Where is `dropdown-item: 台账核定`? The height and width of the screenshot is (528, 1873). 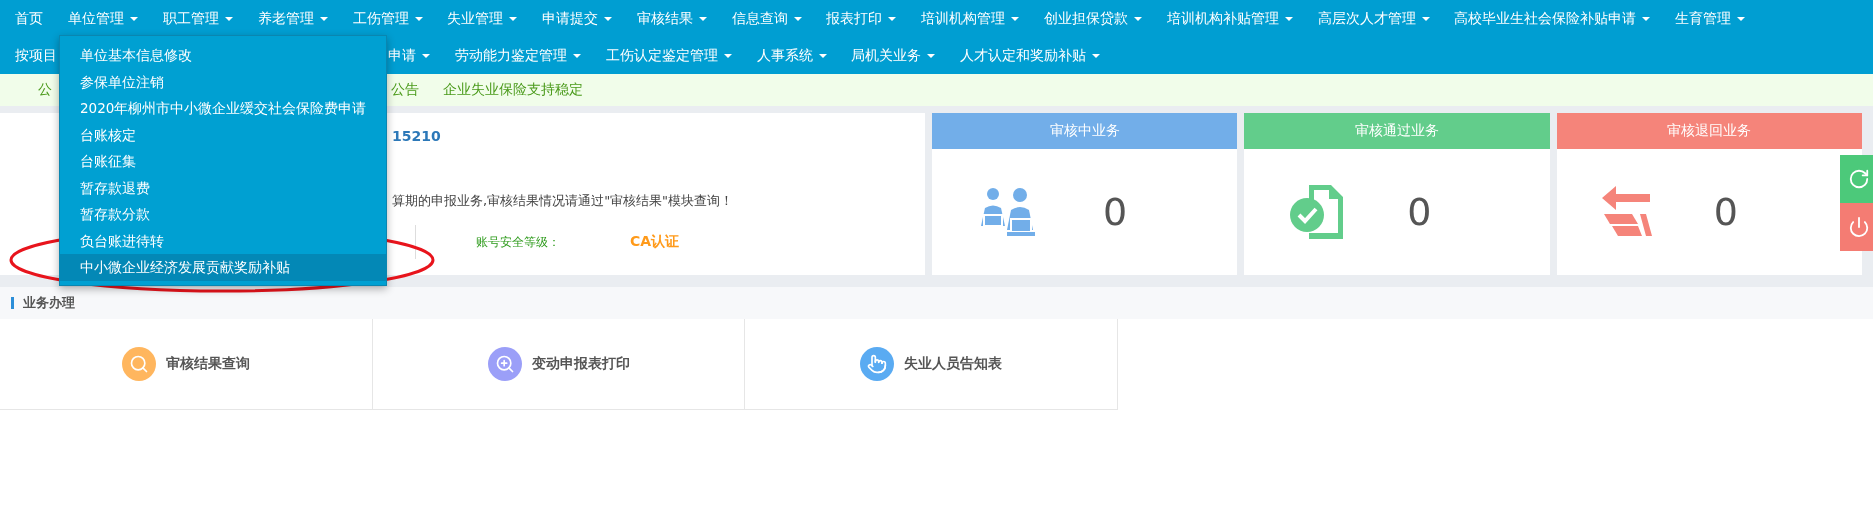
dropdown-item: 台账核定 is located at coordinates (223, 134).